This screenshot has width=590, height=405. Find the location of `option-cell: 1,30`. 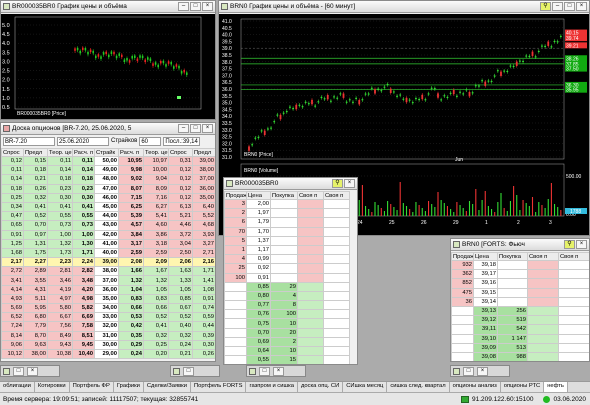

option-cell: 1,30 is located at coordinates (83, 243).